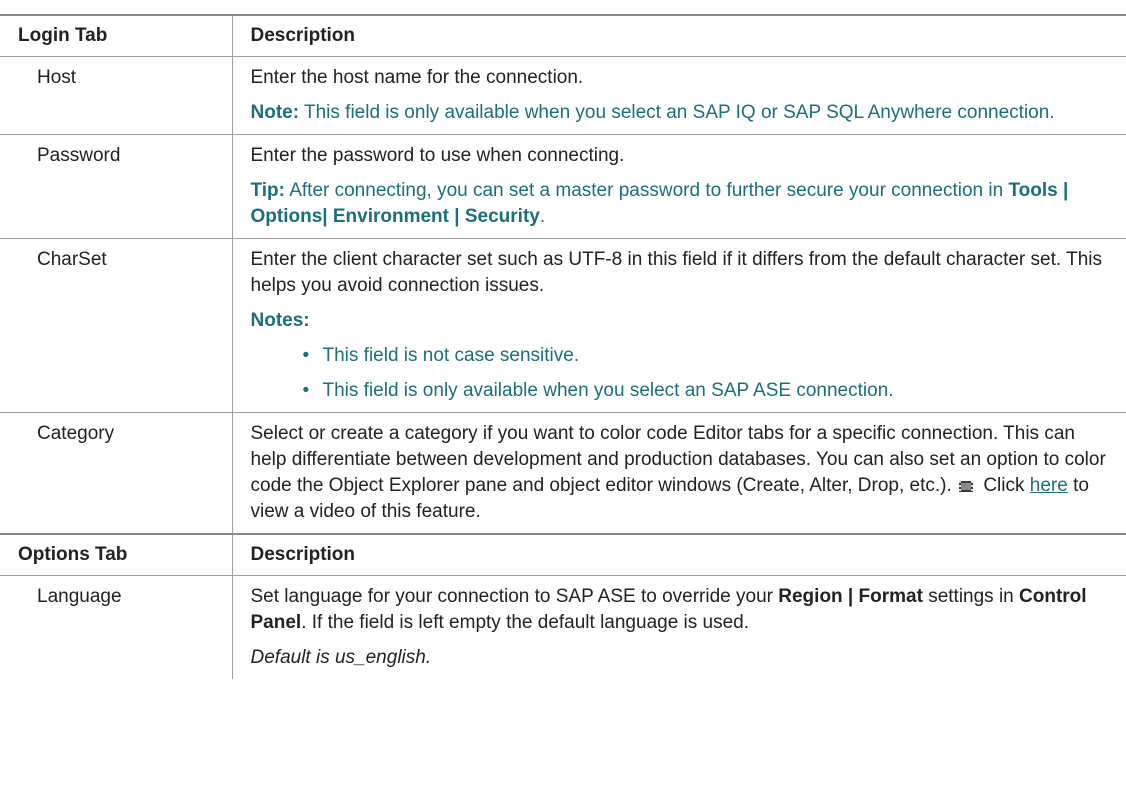  I want to click on default-language-text: Default is us_english., so click(341, 657).